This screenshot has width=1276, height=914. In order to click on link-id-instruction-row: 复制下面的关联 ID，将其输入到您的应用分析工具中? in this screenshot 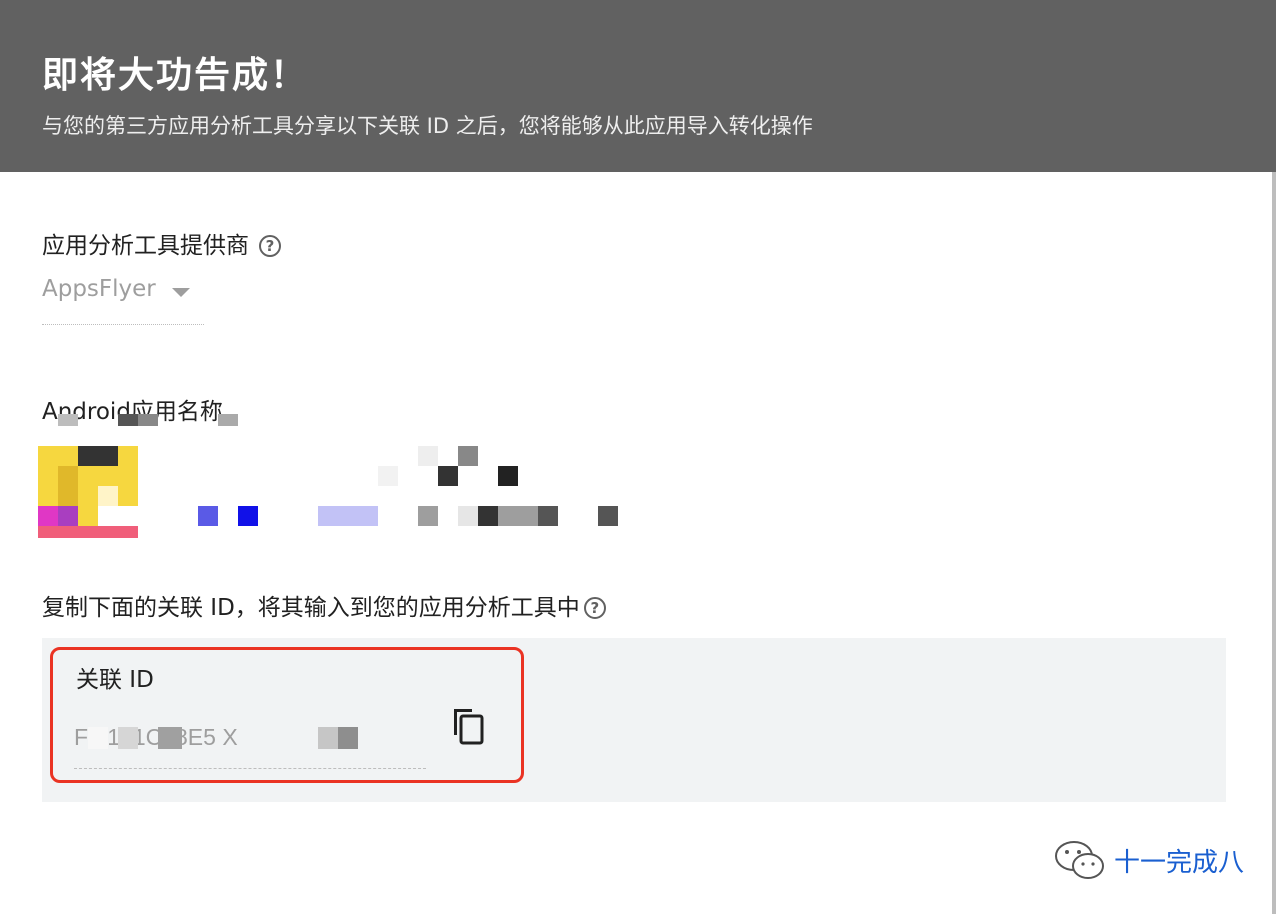, I will do `click(324, 605)`.